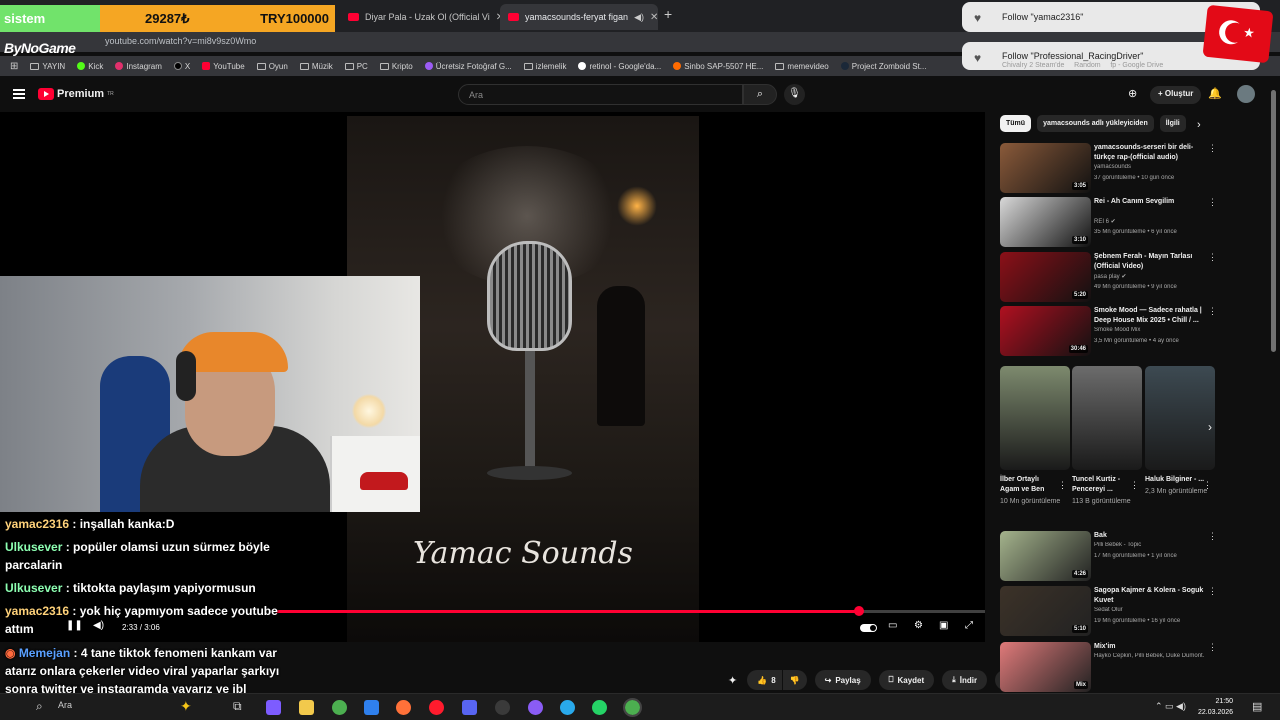 The width and height of the screenshot is (1280, 720). What do you see at coordinates (1246, 94) in the screenshot?
I see `avatar` at bounding box center [1246, 94].